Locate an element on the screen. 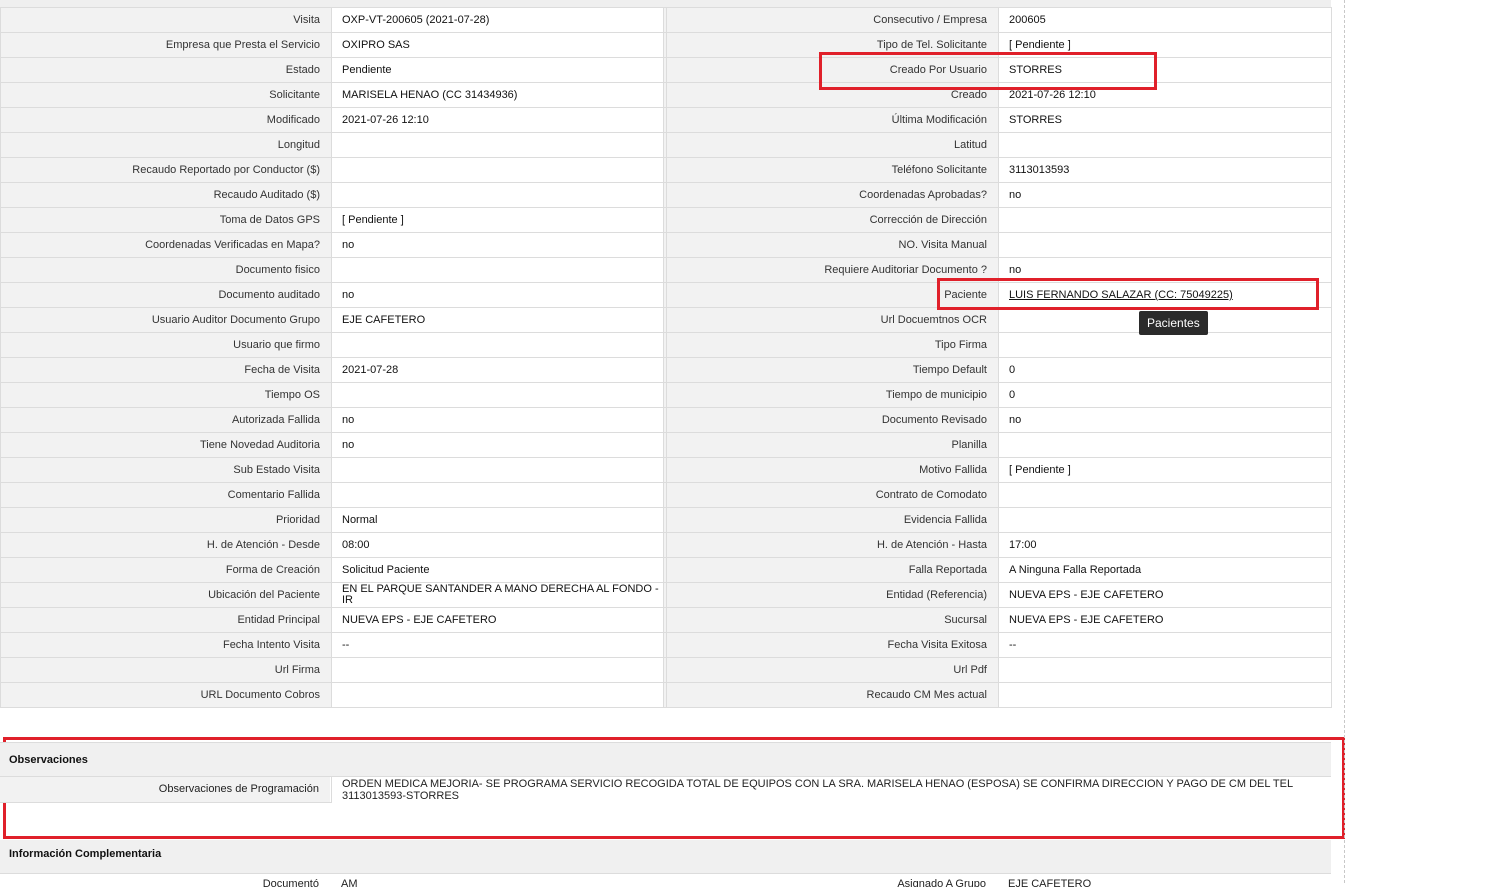 The height and width of the screenshot is (887, 1512). field-value: 0 is located at coordinates (1165, 370).